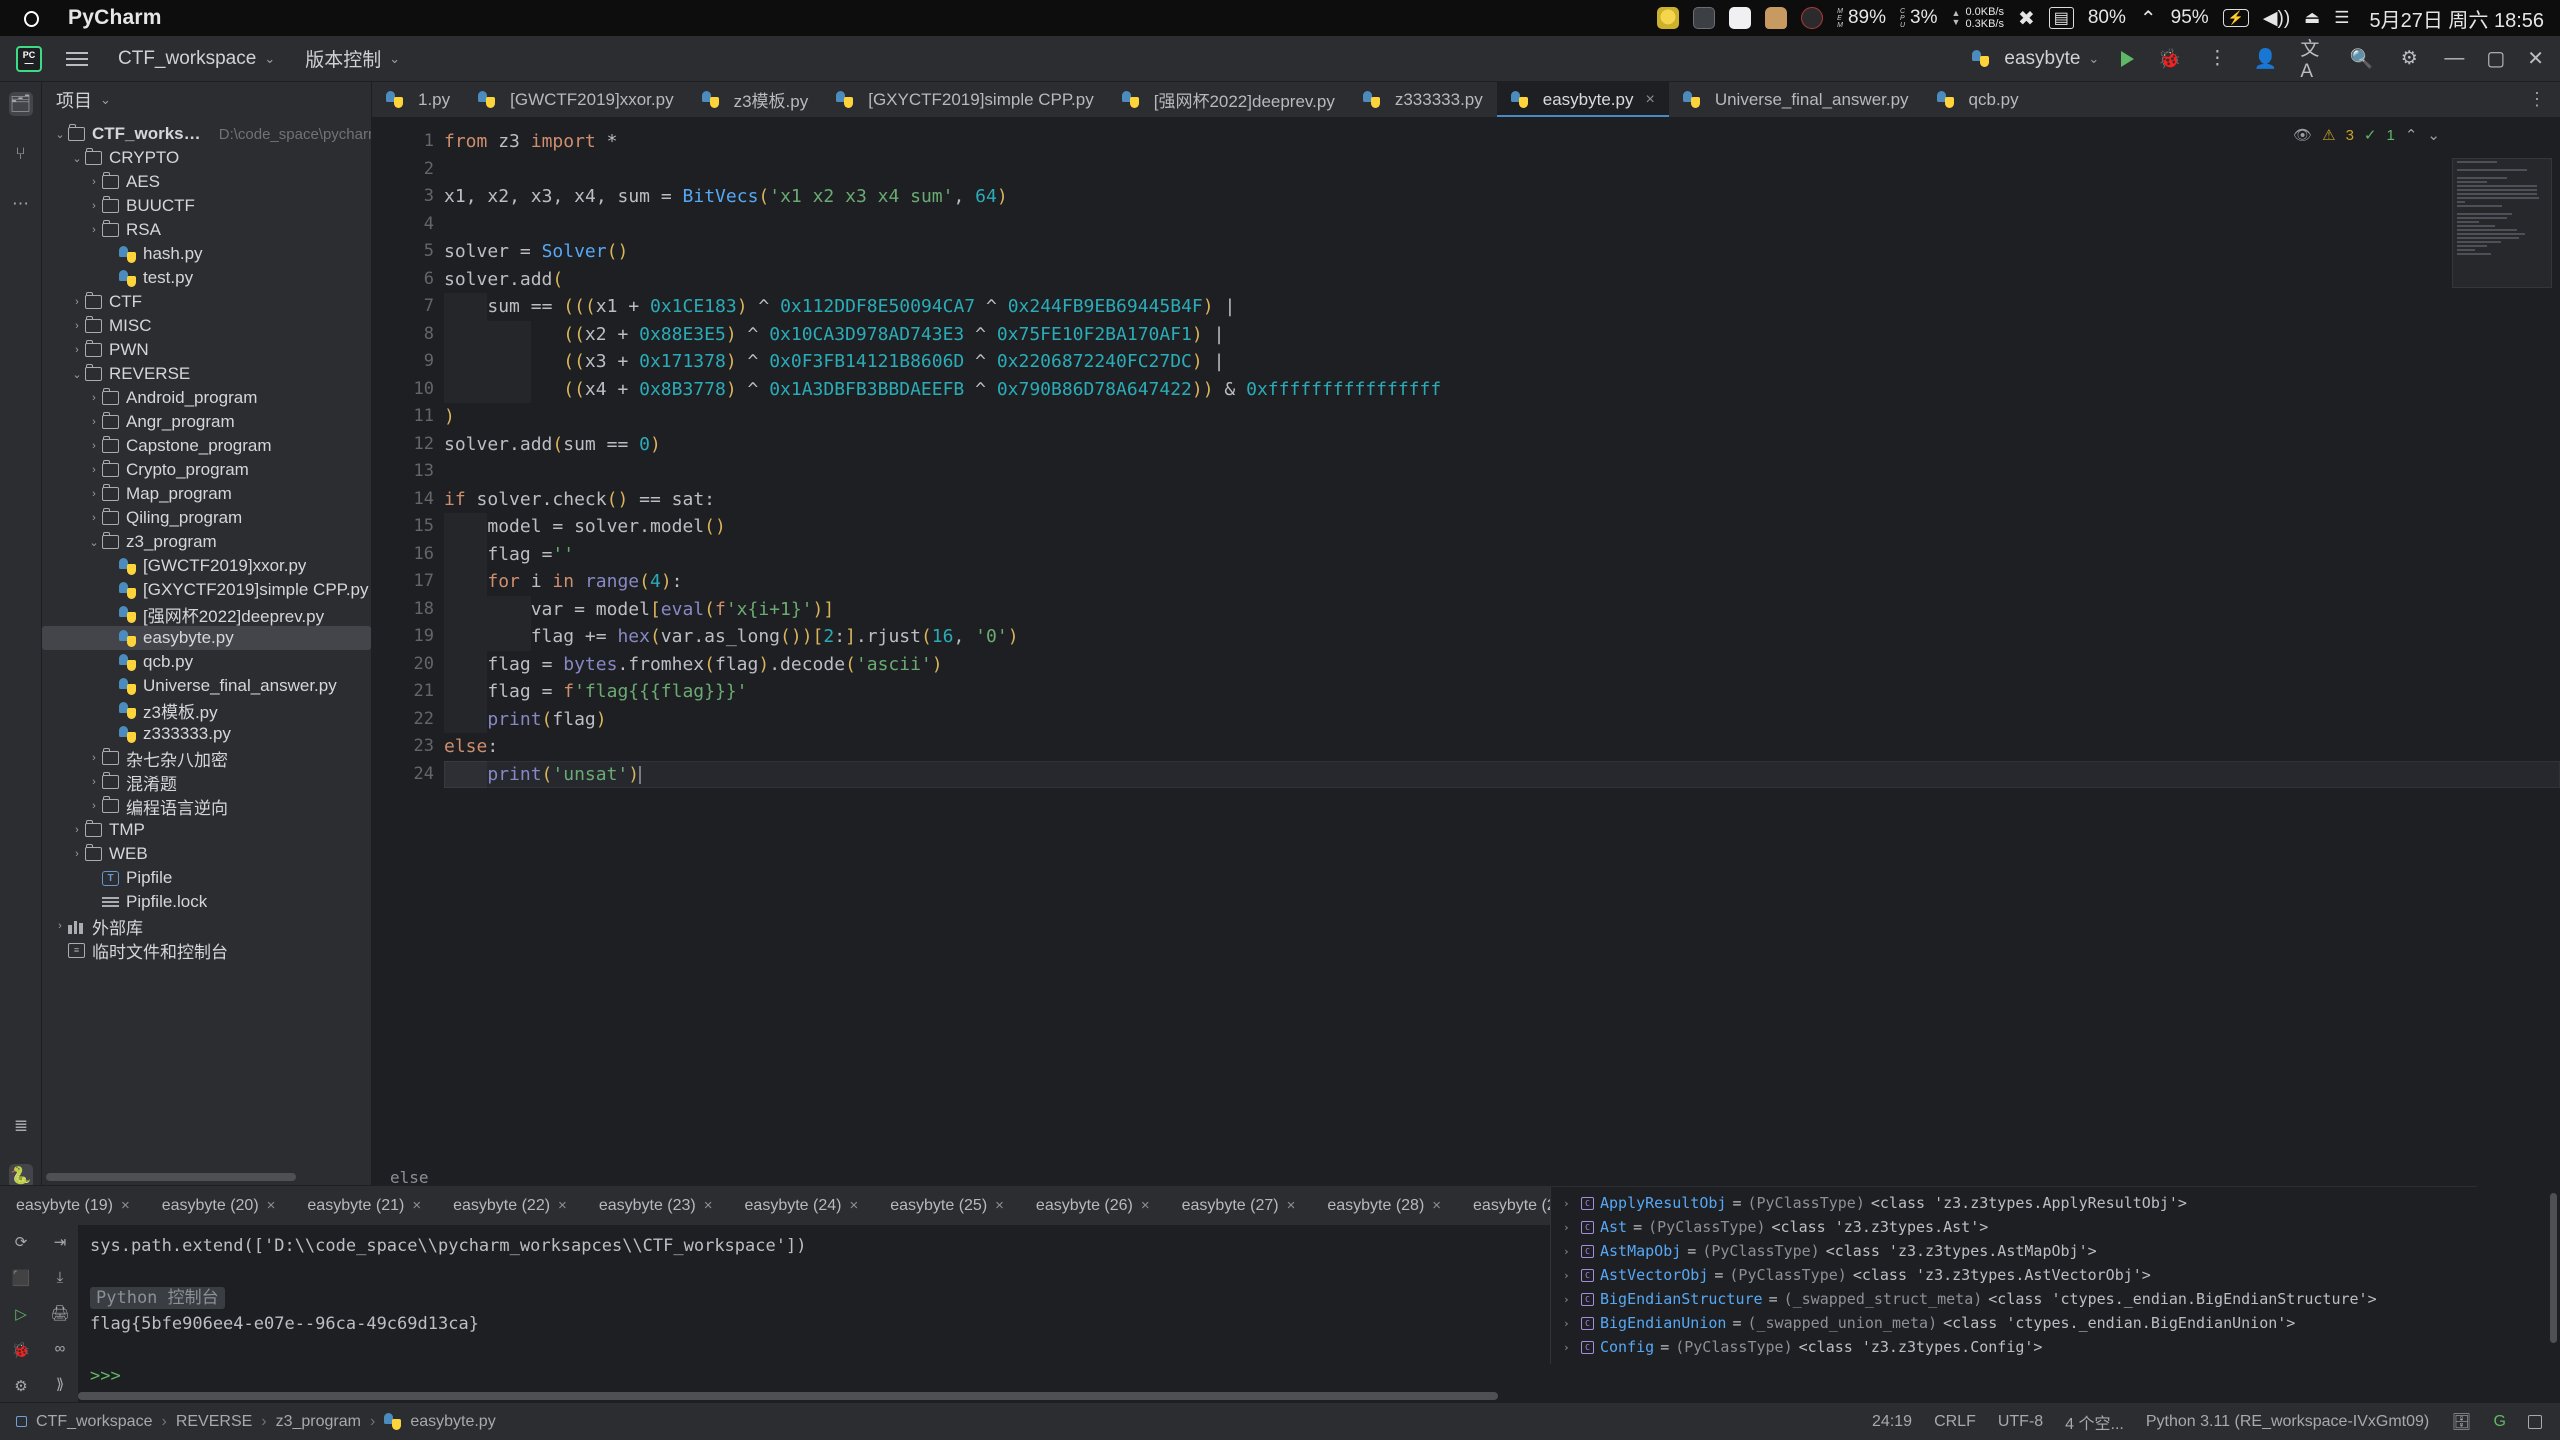  Describe the element at coordinates (1384, 1205) in the screenshot. I see `console-tab: easybyte (28) ×` at that location.